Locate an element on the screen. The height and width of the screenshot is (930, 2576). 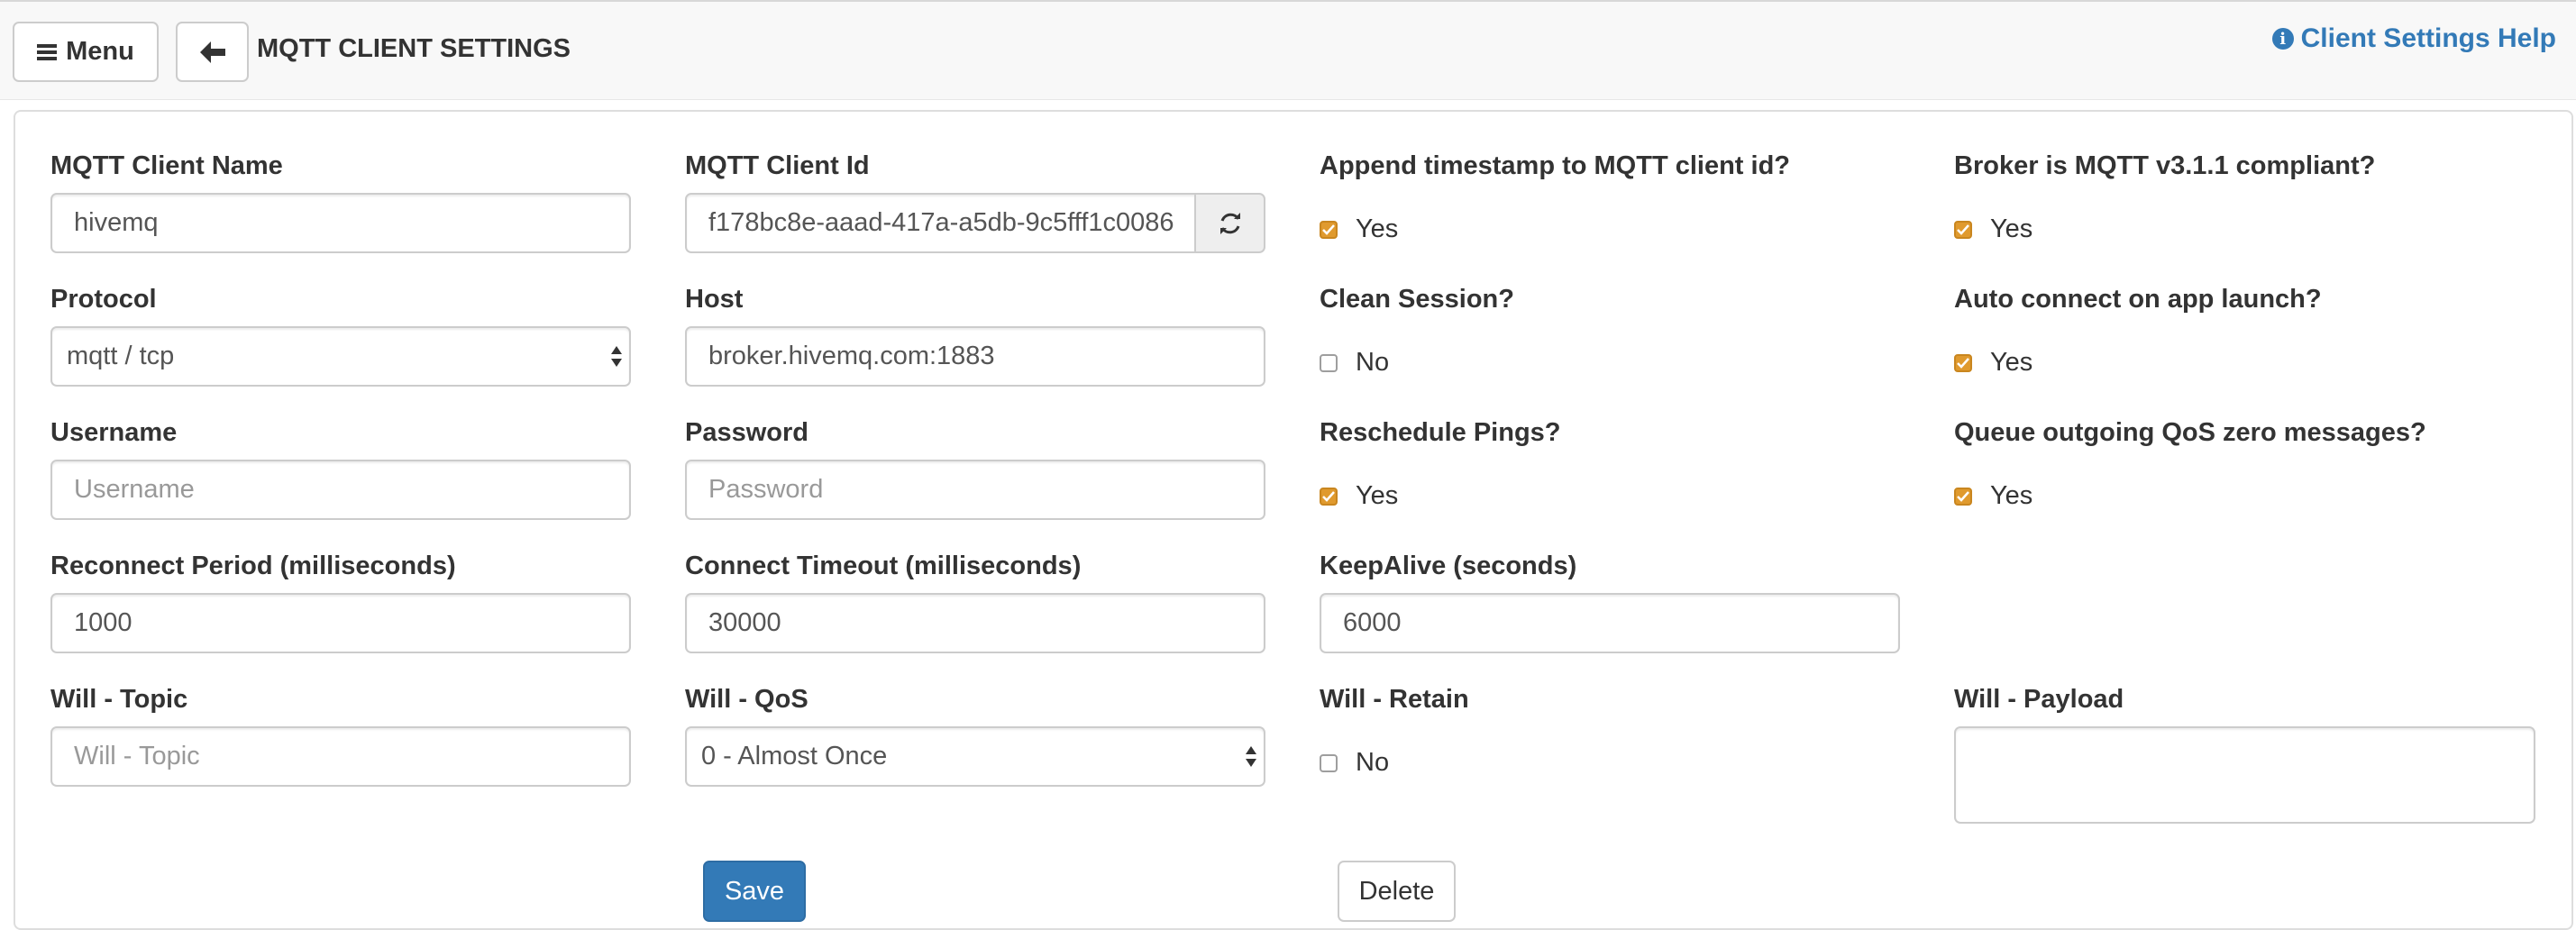
help-link-label: Client Settings Help is located at coordinates (2428, 38).